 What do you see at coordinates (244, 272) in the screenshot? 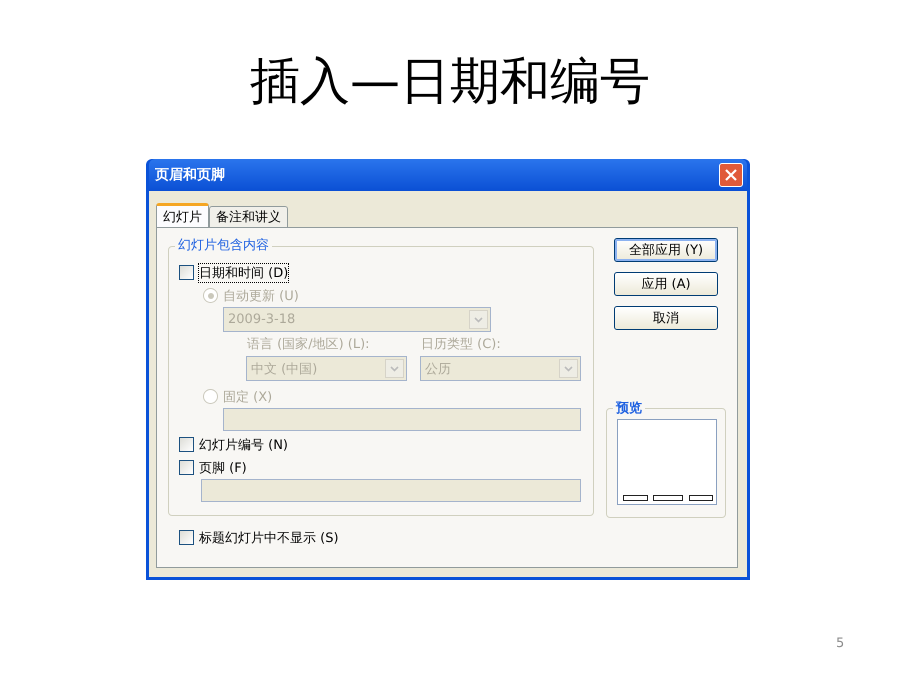
I see `checkbox-label: 日期和时间 (D)` at bounding box center [244, 272].